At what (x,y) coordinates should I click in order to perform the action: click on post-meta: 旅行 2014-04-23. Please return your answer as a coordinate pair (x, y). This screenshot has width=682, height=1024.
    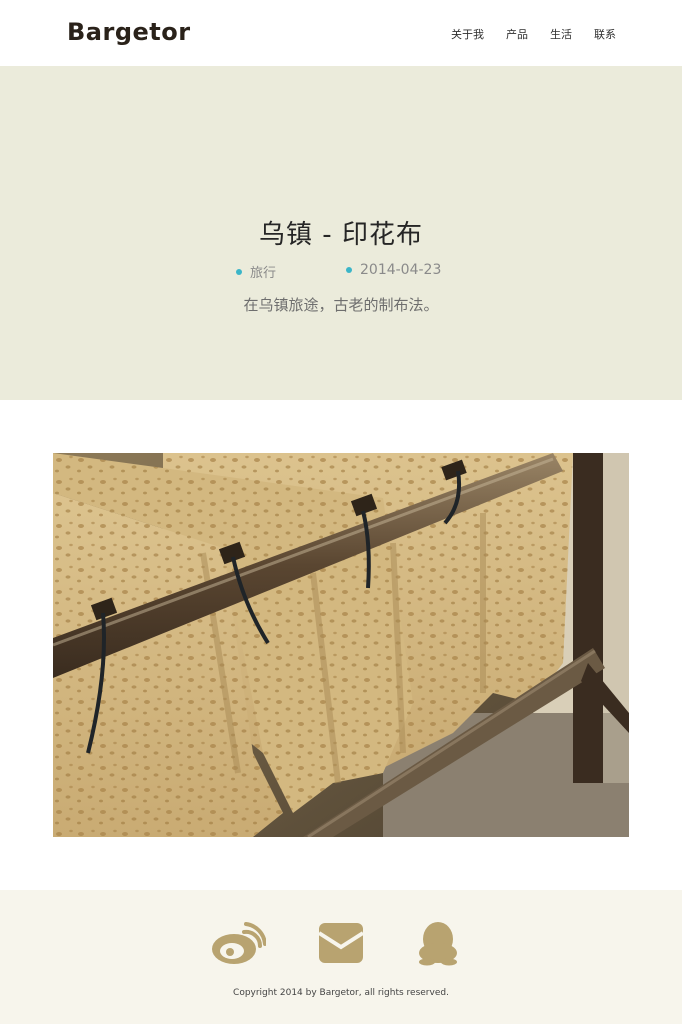
    Looking at the image, I should click on (341, 272).